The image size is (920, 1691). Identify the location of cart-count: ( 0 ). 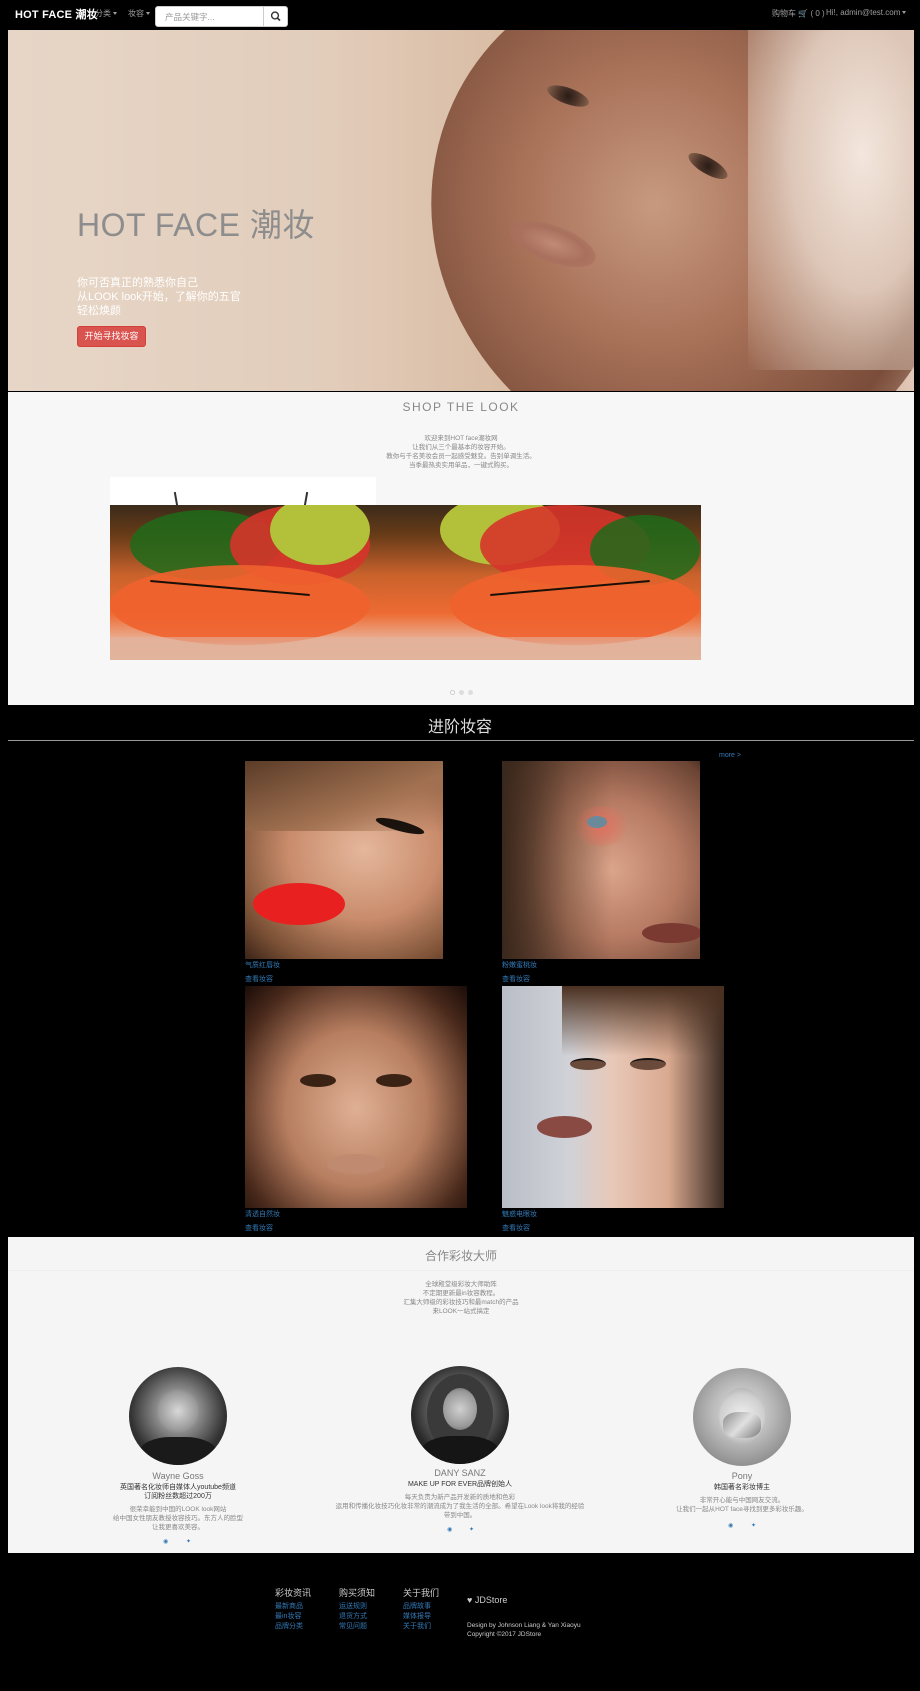
(817, 13).